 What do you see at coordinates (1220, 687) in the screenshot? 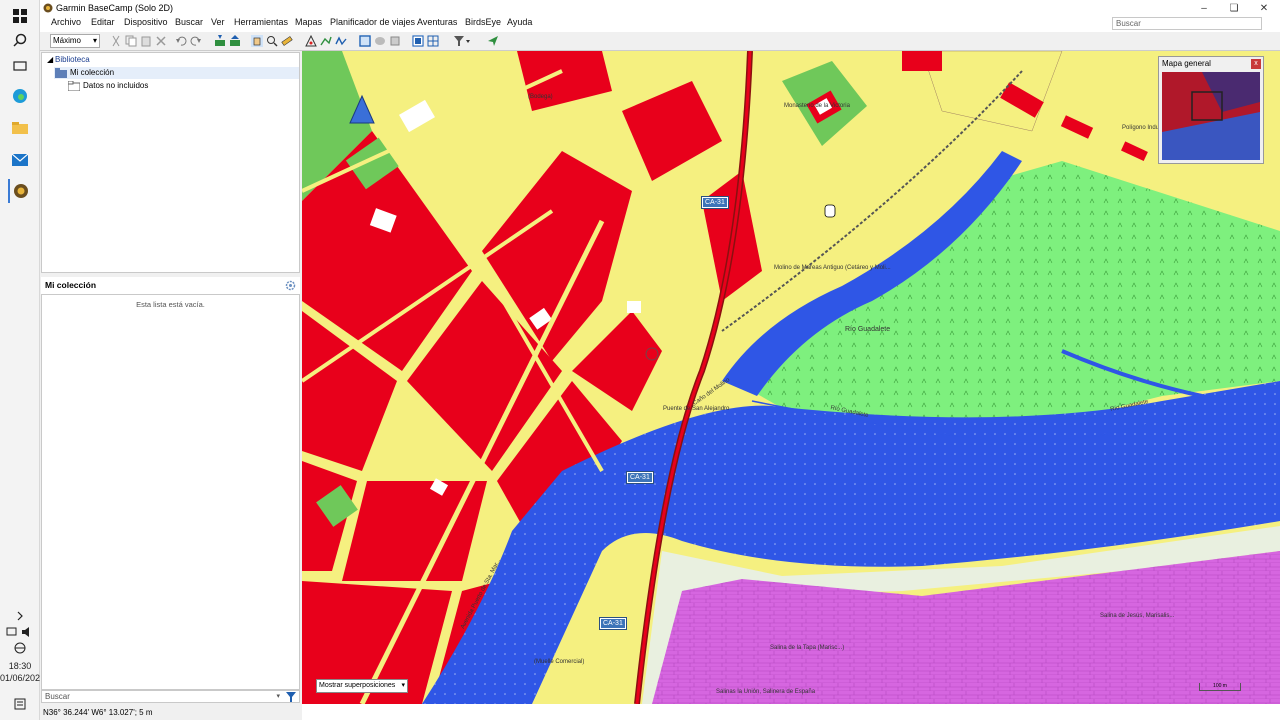
I see `map-scale-bar: 100 m` at bounding box center [1220, 687].